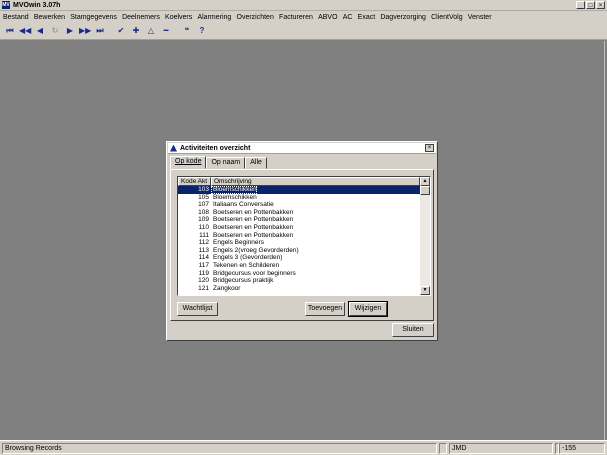  What do you see at coordinates (299, 251) in the screenshot?
I see `list-row: 113 Engels 2(vroeg Gevorderden)` at bounding box center [299, 251].